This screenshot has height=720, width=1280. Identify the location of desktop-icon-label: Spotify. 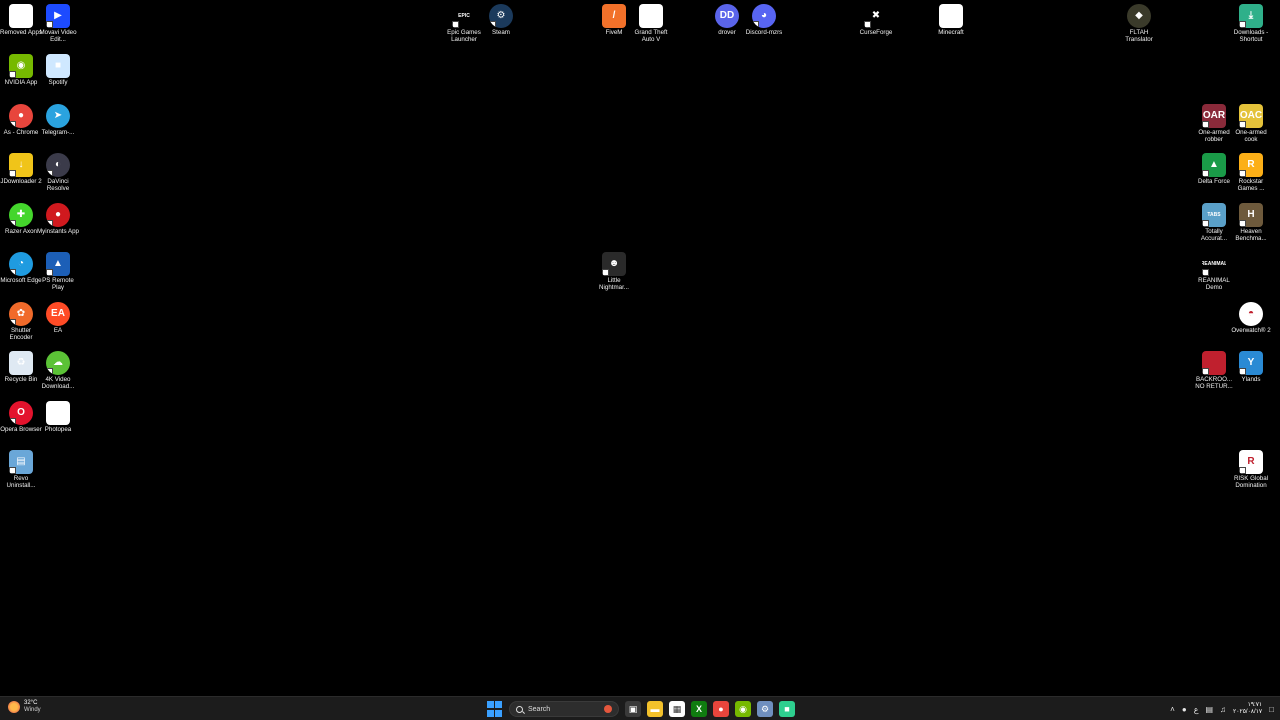
(58, 82).